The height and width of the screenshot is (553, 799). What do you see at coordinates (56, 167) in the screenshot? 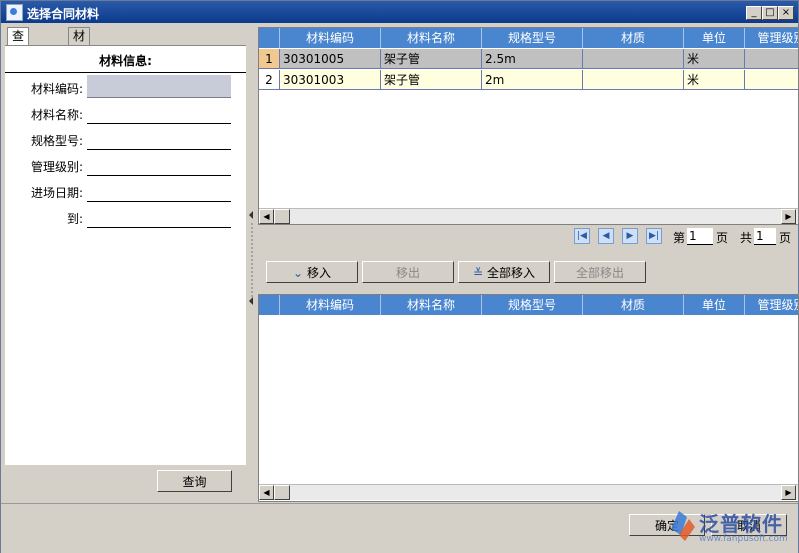
I see `label-management-level: 管理级别:` at bounding box center [56, 167].